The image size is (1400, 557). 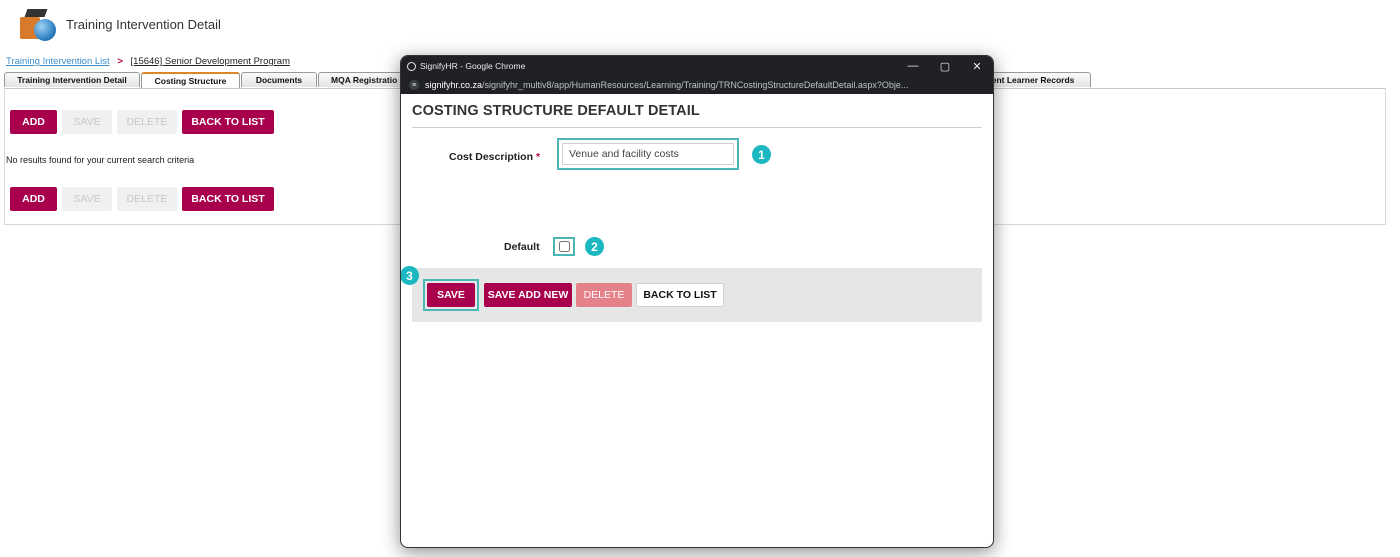 I want to click on save-button-highlight: SAVE, so click(x=451, y=295).